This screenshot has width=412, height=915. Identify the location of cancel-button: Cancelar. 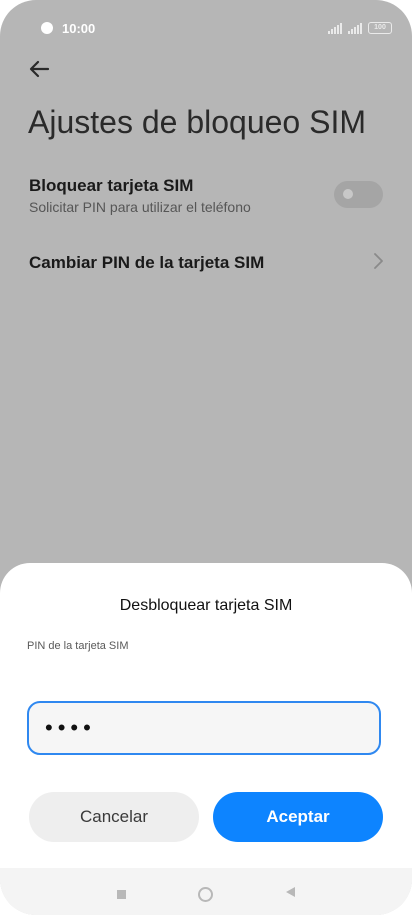
(114, 817).